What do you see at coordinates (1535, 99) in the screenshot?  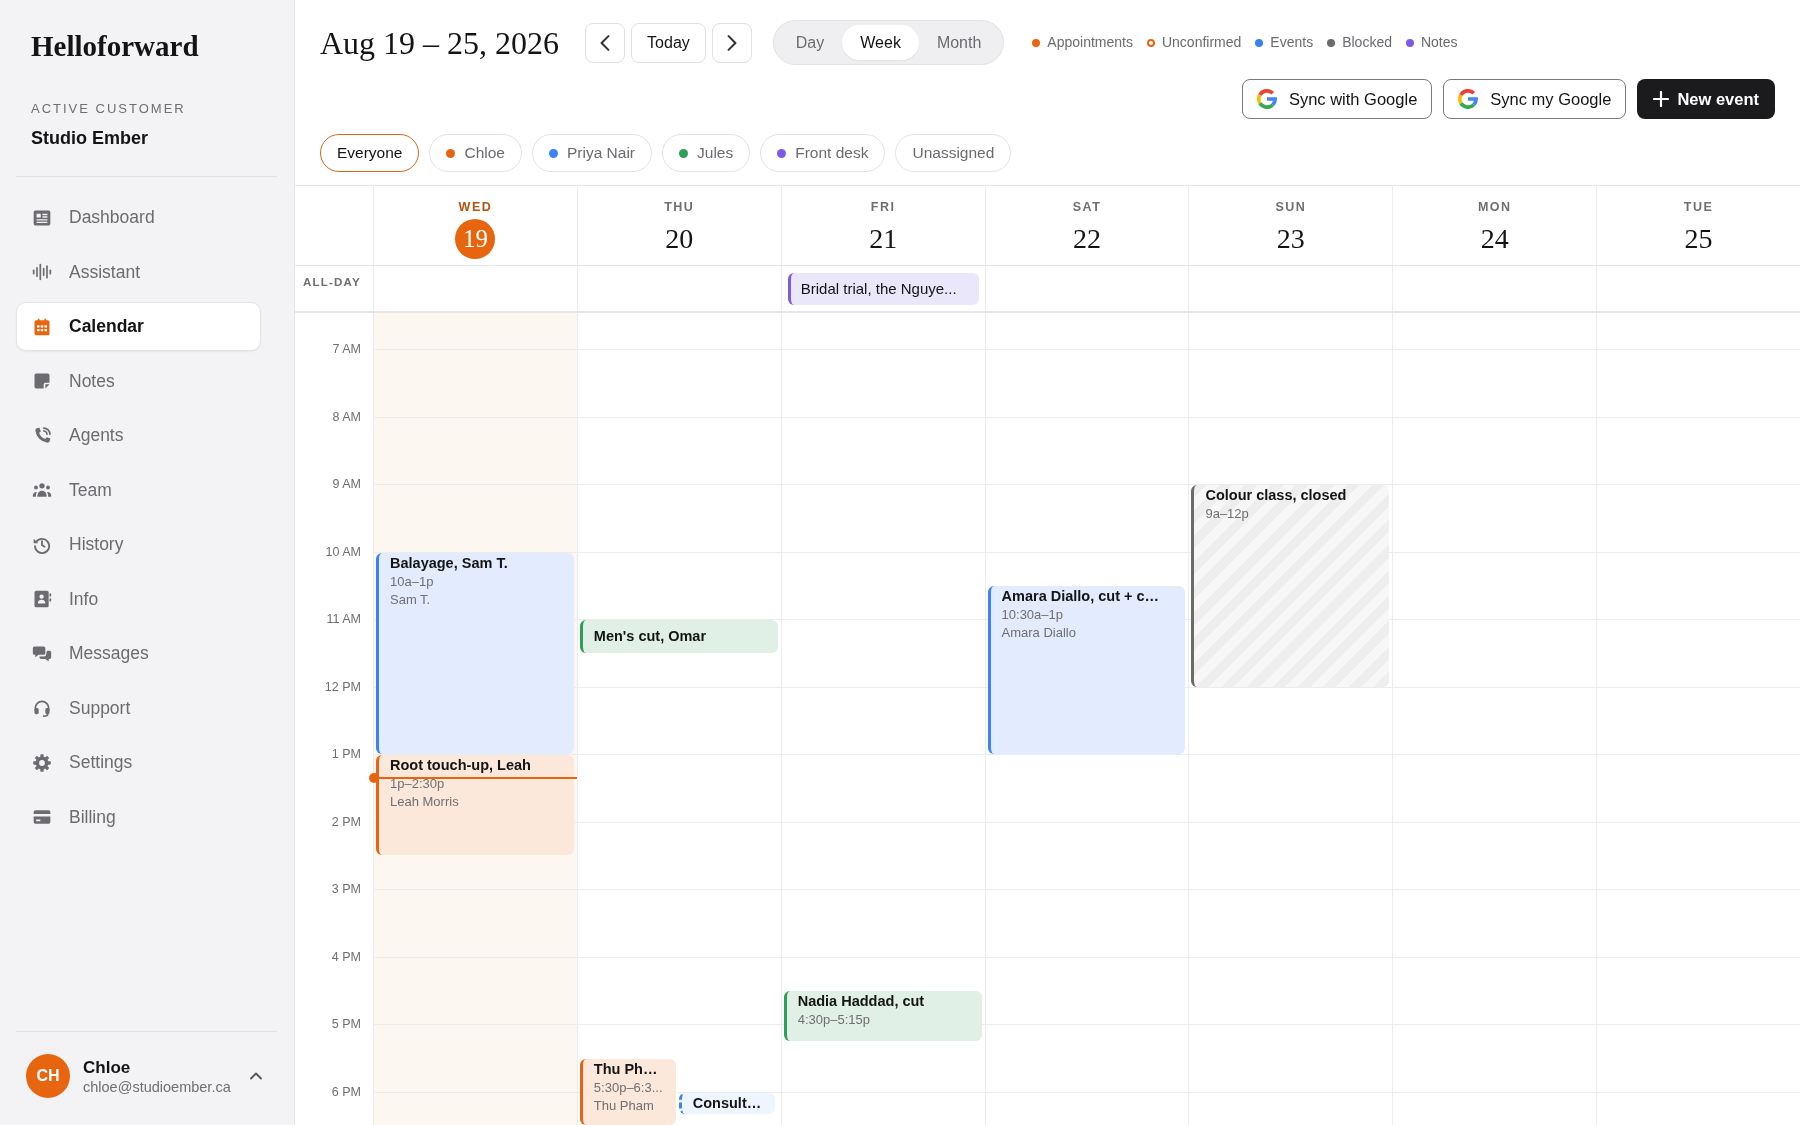 I see `sync-google-button: Sync my Google` at bounding box center [1535, 99].